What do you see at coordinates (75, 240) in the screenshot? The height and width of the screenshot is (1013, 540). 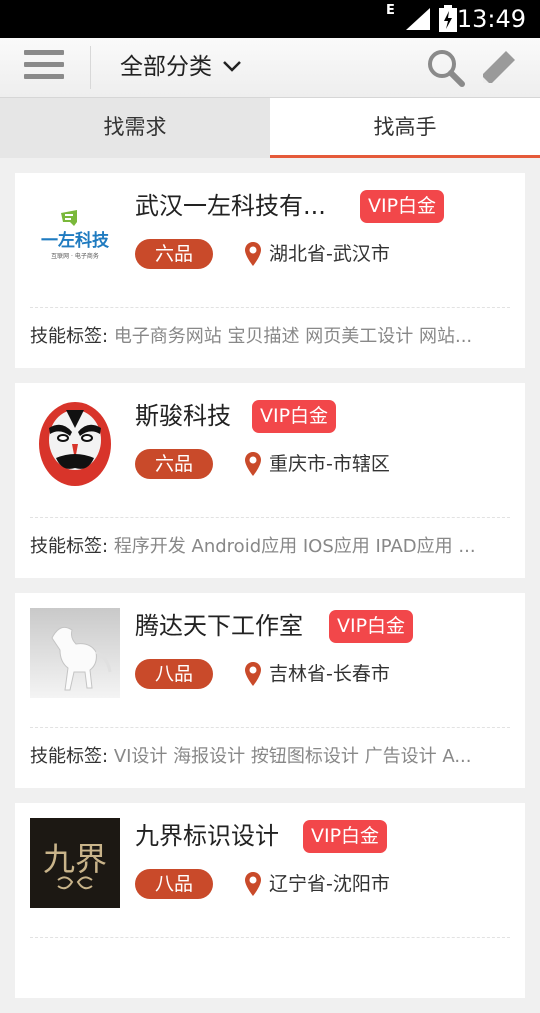 I see `logo-text: 一左科技` at bounding box center [75, 240].